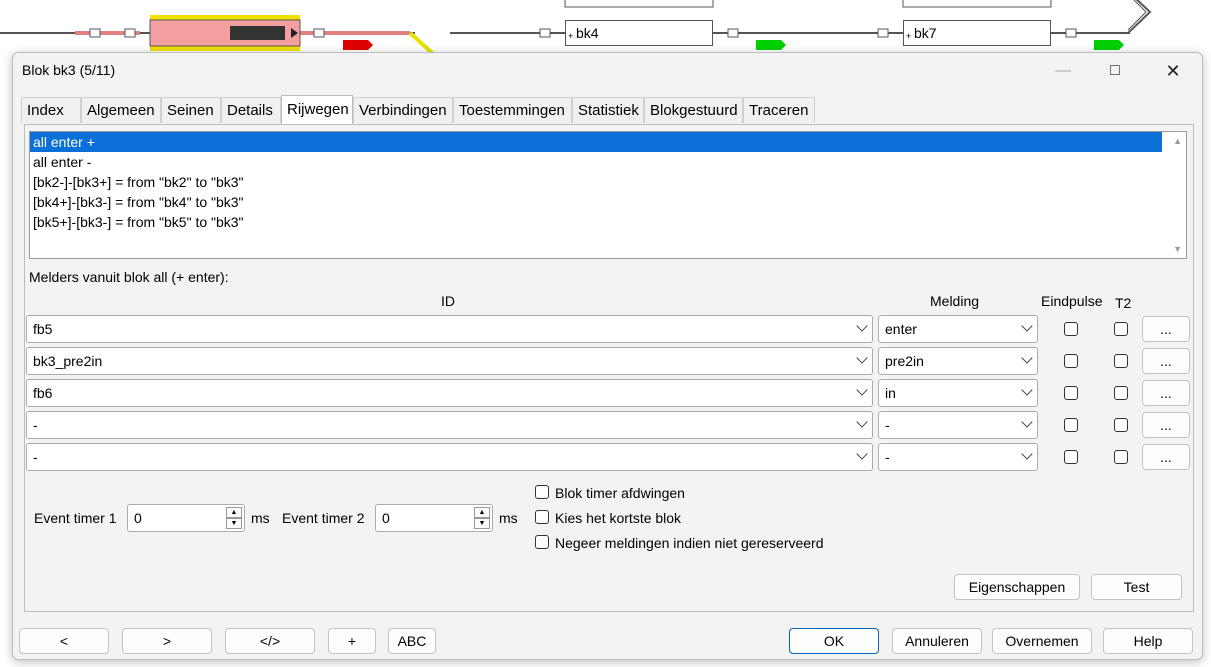  What do you see at coordinates (68, 361) in the screenshot?
I see `combo-value: bk3_pre2in` at bounding box center [68, 361].